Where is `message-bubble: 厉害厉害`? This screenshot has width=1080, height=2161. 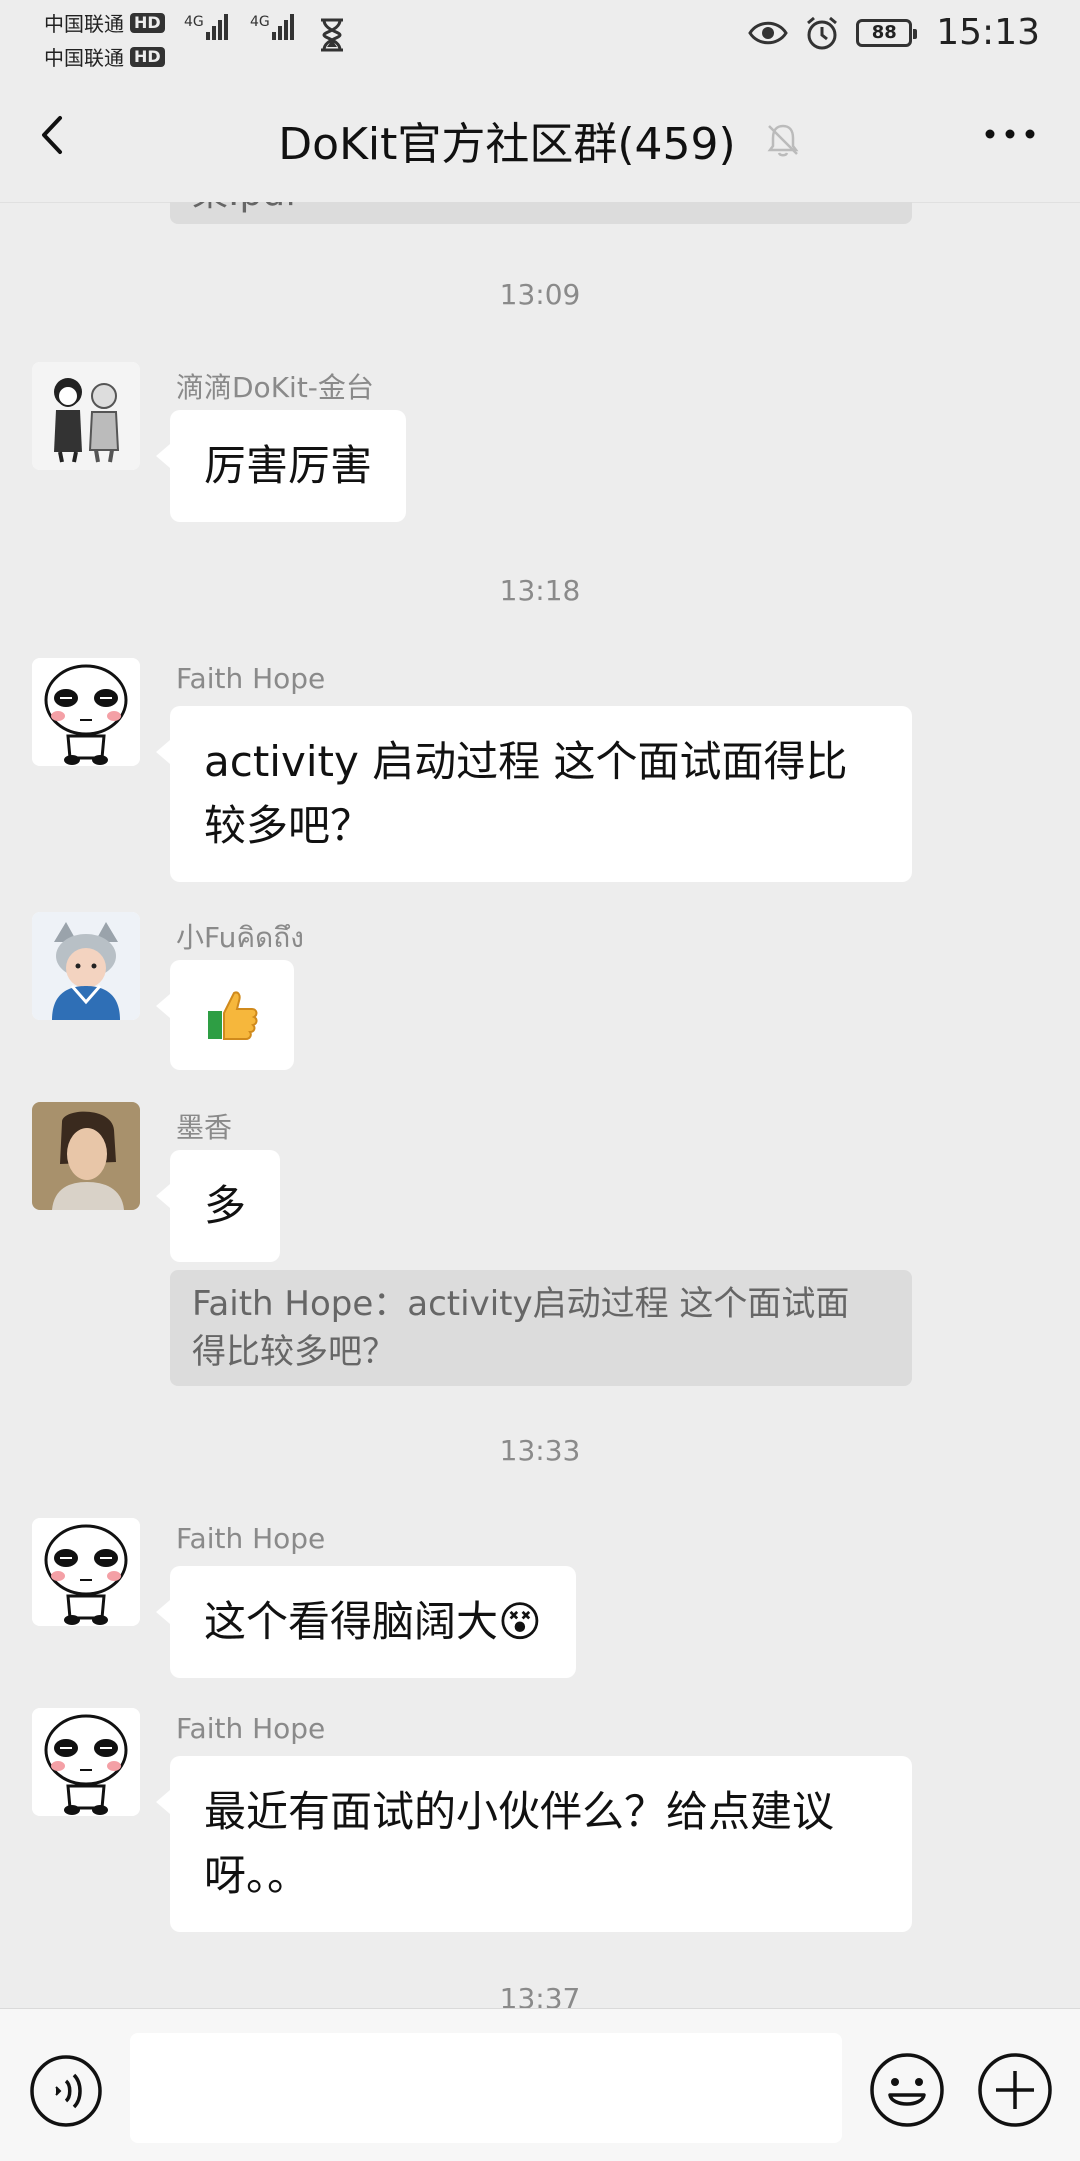
message-bubble: 厉害厉害 is located at coordinates (281, 466).